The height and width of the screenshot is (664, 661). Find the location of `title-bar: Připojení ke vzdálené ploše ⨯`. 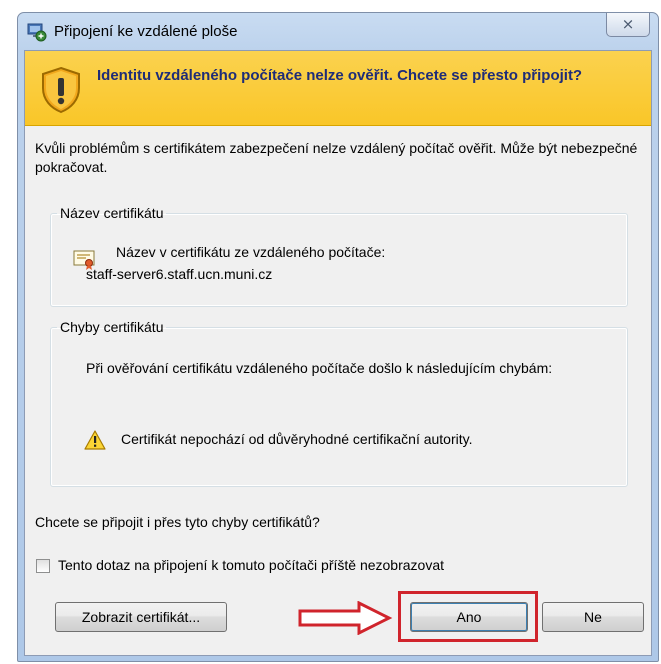

title-bar: Připojení ke vzdálené ploše ⨯ is located at coordinates (338, 32).